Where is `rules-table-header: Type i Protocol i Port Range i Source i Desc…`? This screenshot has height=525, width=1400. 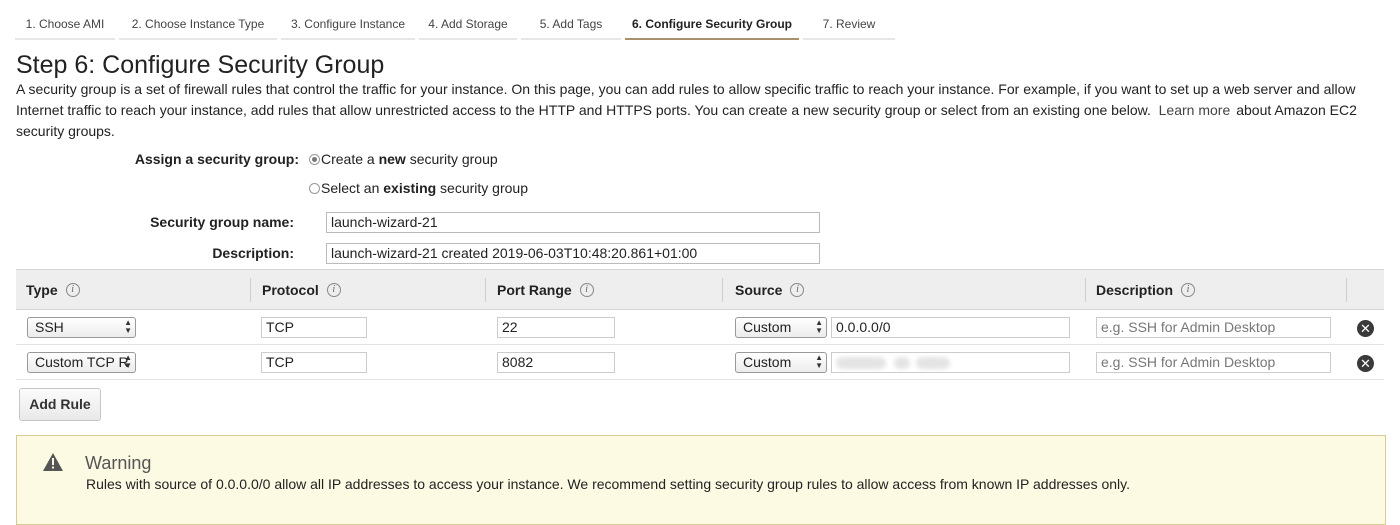 rules-table-header: Type i Protocol i Port Range i Source i Desc… is located at coordinates (700, 289).